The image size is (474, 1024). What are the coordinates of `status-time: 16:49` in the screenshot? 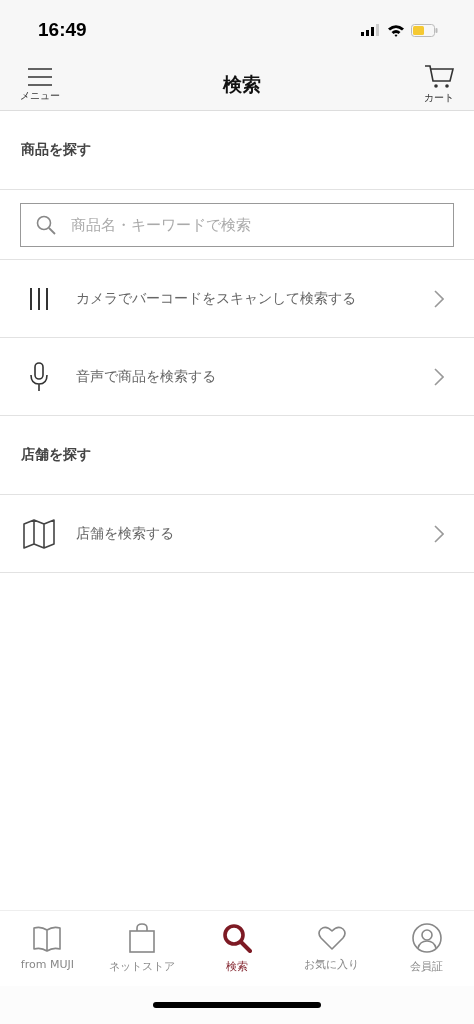 It's located at (62, 30).